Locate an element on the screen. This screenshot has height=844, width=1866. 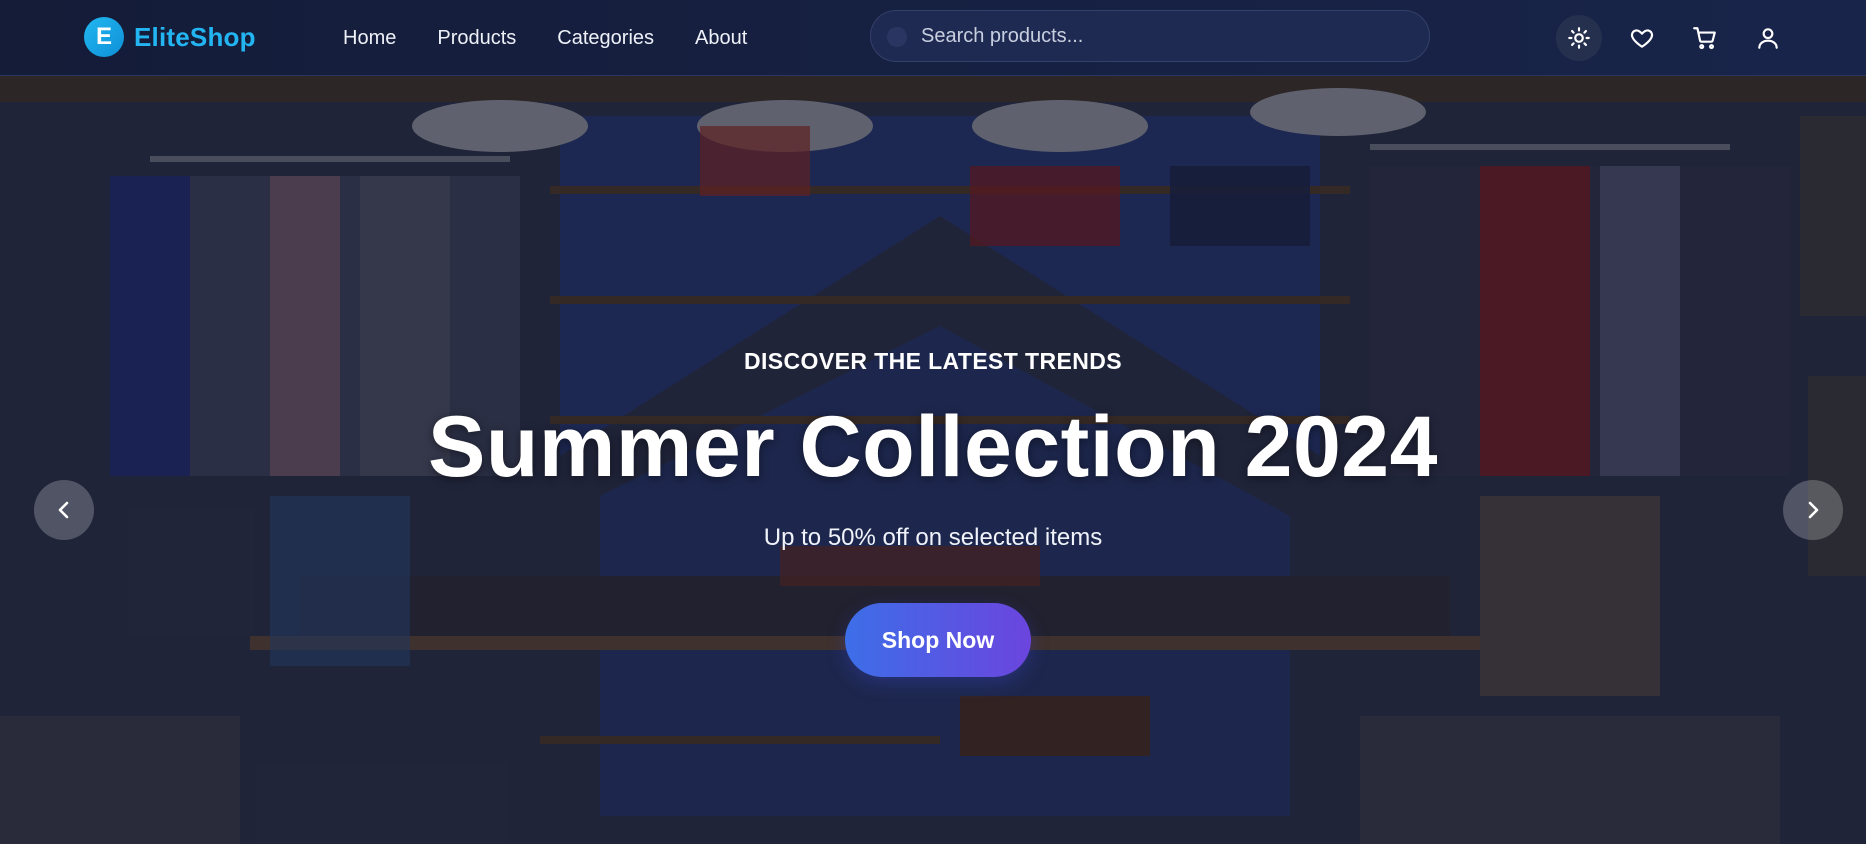
cart-icon is located at coordinates (1704, 38).